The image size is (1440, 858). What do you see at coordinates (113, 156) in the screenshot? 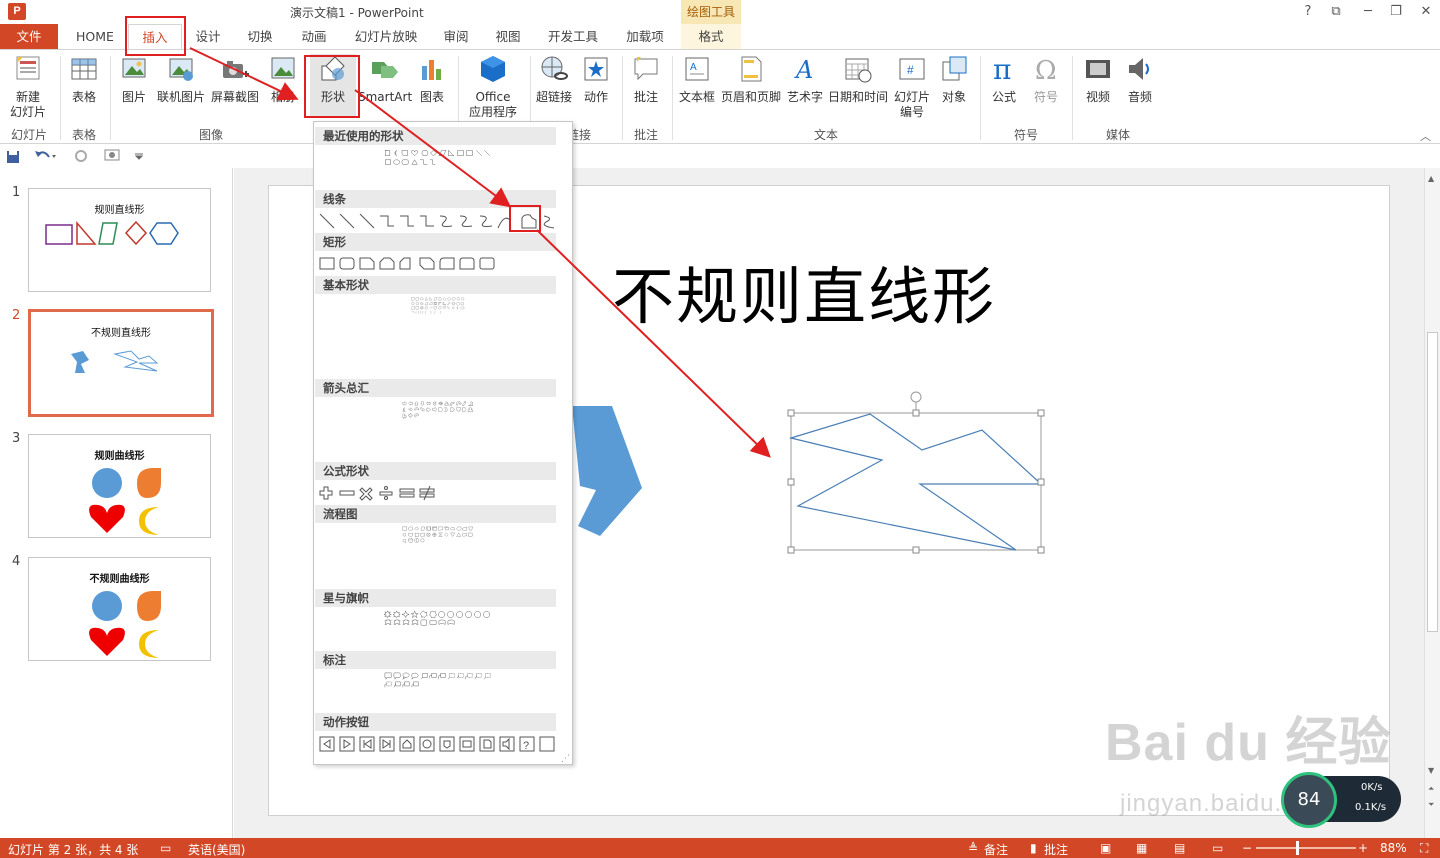
I see `start-slideshow-icon` at bounding box center [113, 156].